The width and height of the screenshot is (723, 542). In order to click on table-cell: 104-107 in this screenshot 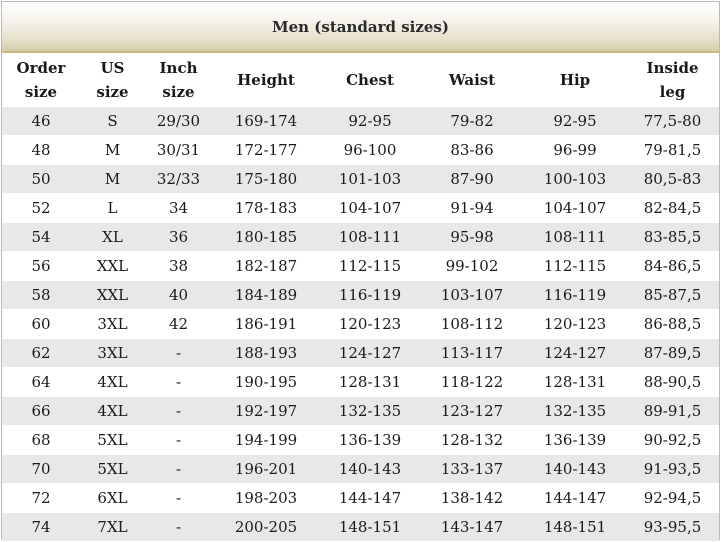, I will do `click(575, 208)`.